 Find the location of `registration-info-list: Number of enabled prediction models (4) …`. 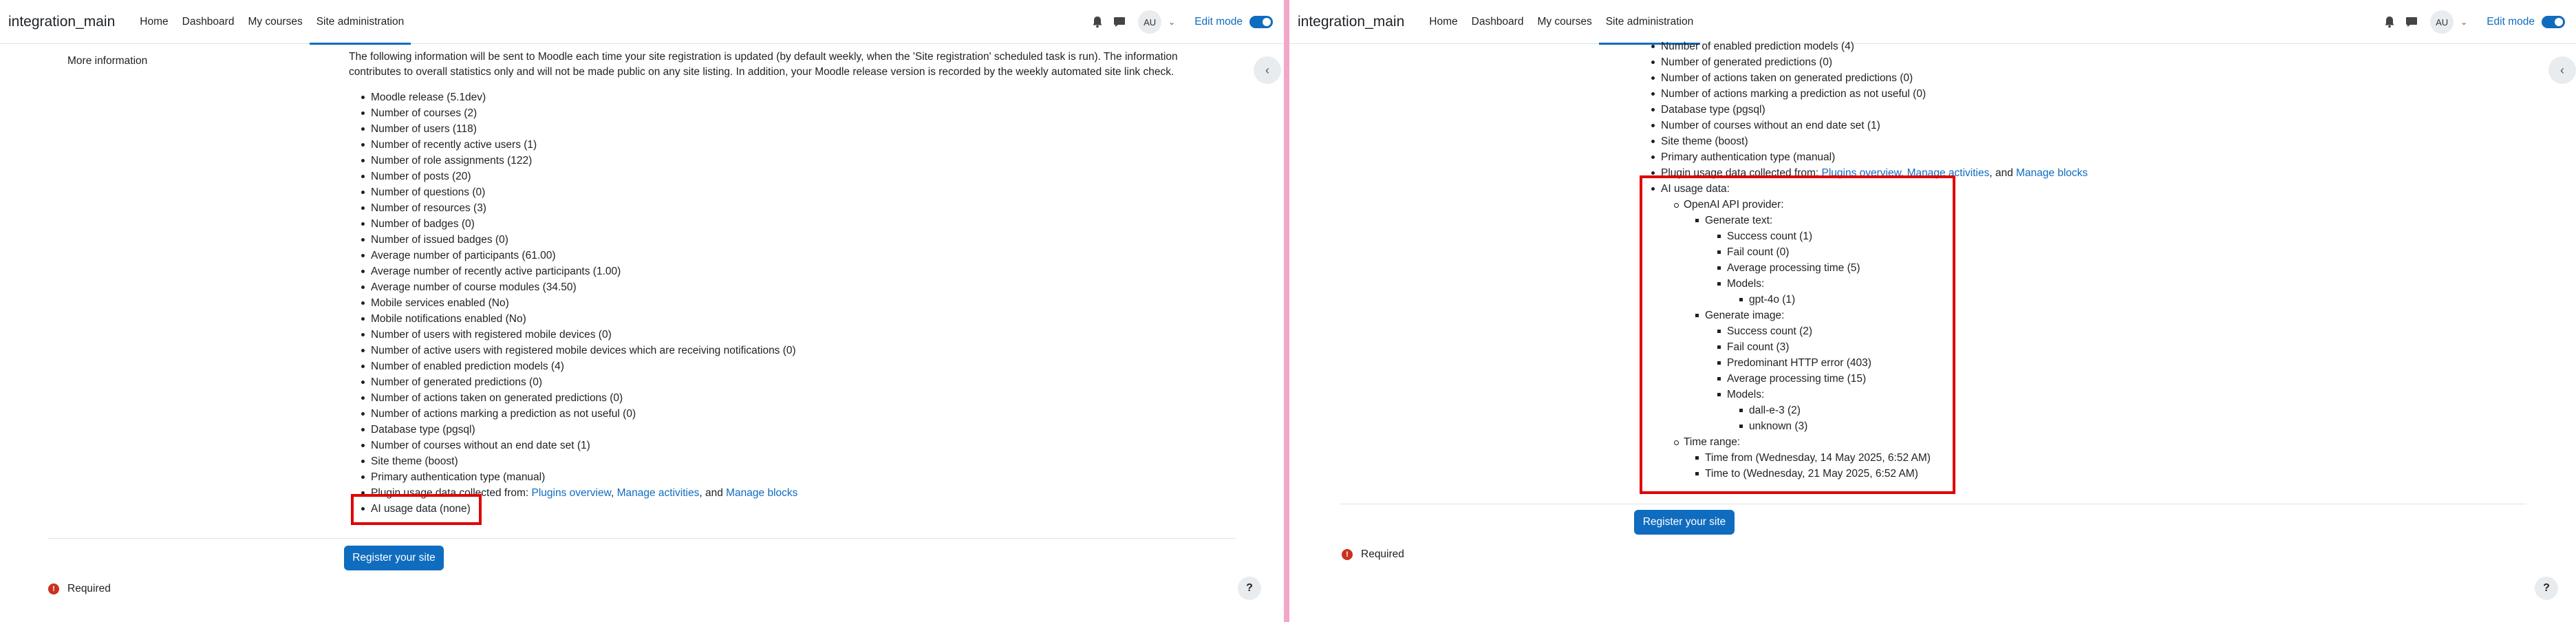

registration-info-list: Number of enabled prediction models (4) … is located at coordinates (1869, 118).